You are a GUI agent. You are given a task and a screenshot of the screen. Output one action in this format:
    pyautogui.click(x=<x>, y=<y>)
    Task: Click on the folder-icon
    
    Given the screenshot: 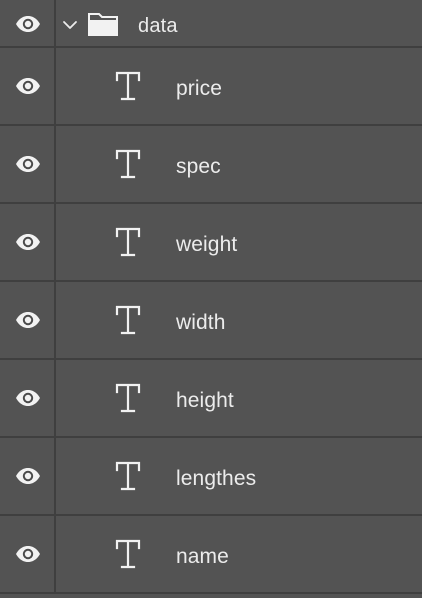 What is the action you would take?
    pyautogui.click(x=103, y=24)
    